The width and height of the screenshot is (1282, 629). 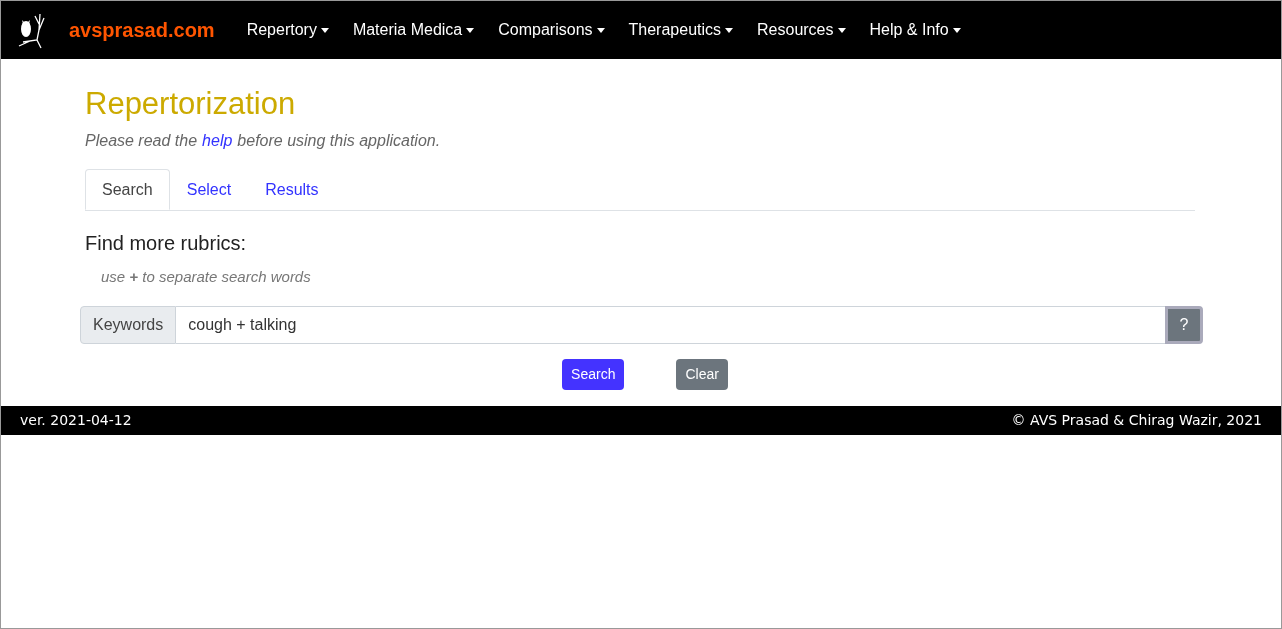 What do you see at coordinates (670, 324) in the screenshot?
I see `keywords-input: cough + talking` at bounding box center [670, 324].